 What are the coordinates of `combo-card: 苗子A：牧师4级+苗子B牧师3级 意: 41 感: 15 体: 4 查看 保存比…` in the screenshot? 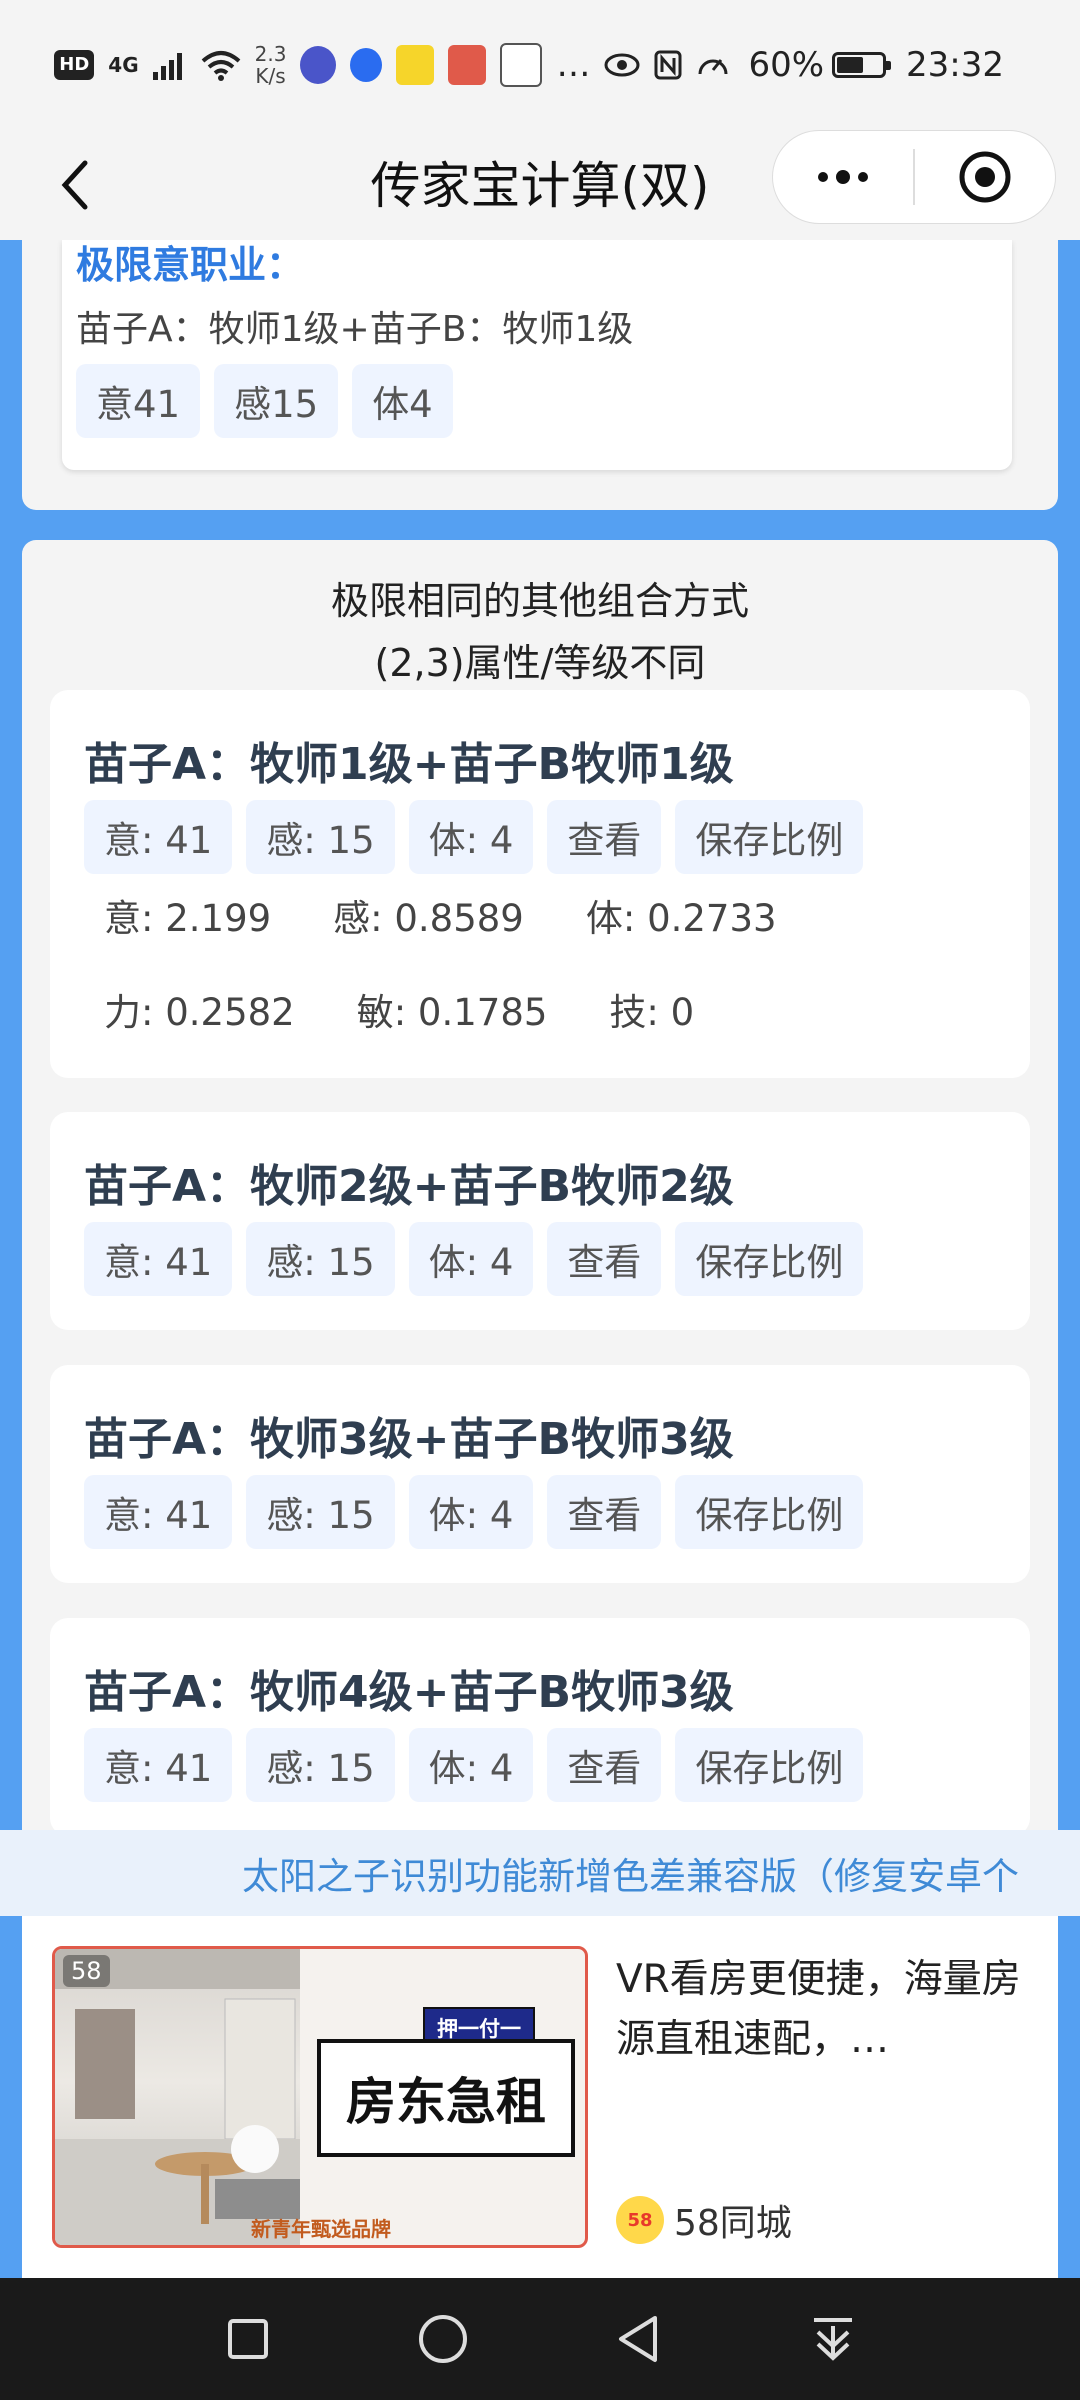 It's located at (540, 1727).